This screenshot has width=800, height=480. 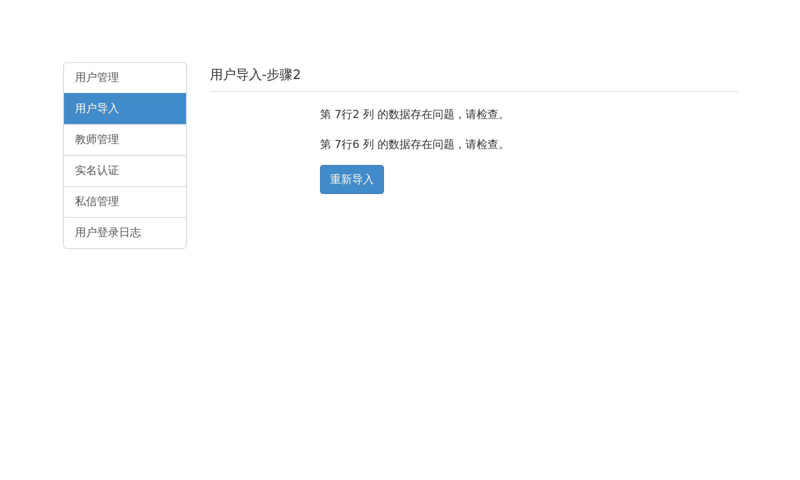 I want to click on sidebar-item: 用户登录日志, so click(x=125, y=232).